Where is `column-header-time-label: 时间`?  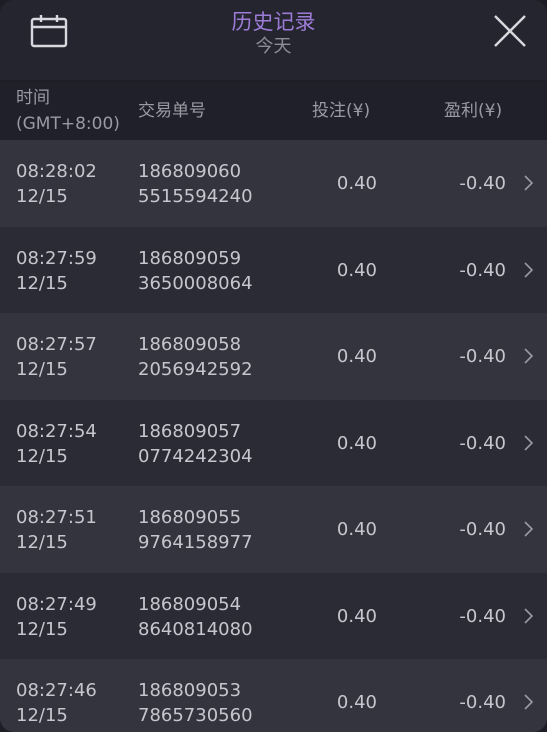 column-header-time-label: 时间 is located at coordinates (33, 98).